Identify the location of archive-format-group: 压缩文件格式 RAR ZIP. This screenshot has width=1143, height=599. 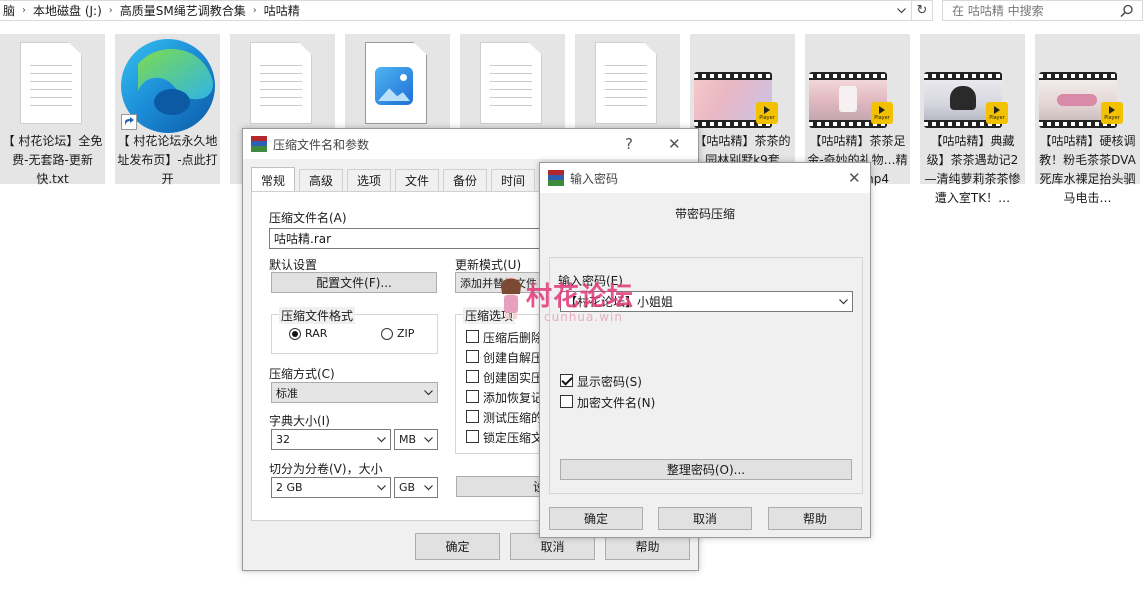
(354, 330).